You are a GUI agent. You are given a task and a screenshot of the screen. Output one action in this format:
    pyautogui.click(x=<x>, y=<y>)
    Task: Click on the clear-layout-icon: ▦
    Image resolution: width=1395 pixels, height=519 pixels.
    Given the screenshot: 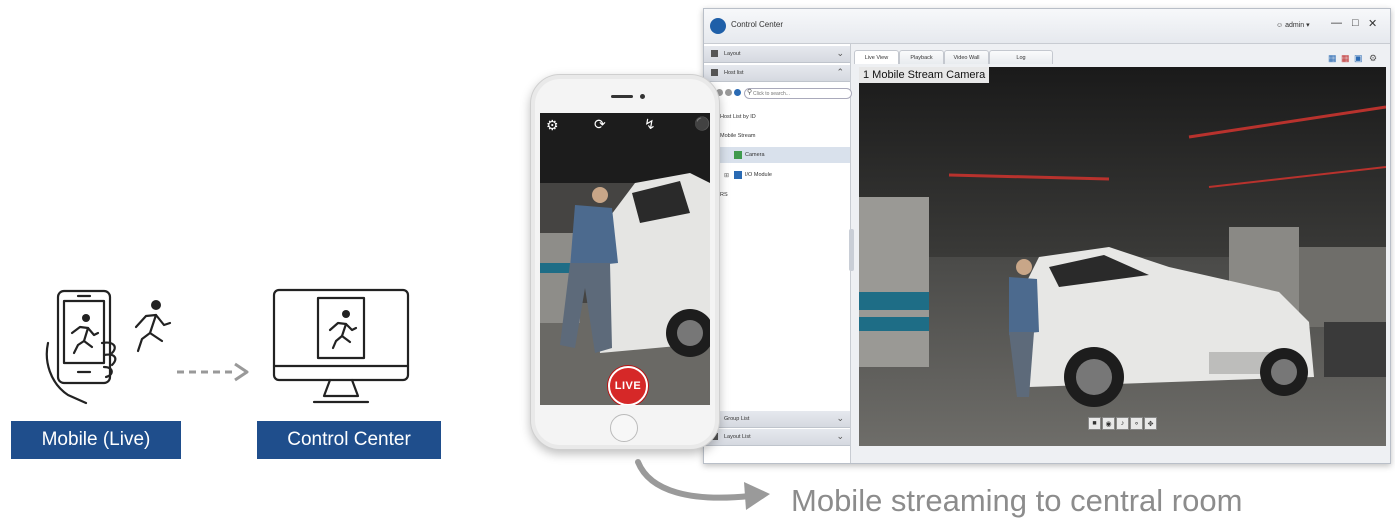 What is the action you would take?
    pyautogui.click(x=1346, y=58)
    